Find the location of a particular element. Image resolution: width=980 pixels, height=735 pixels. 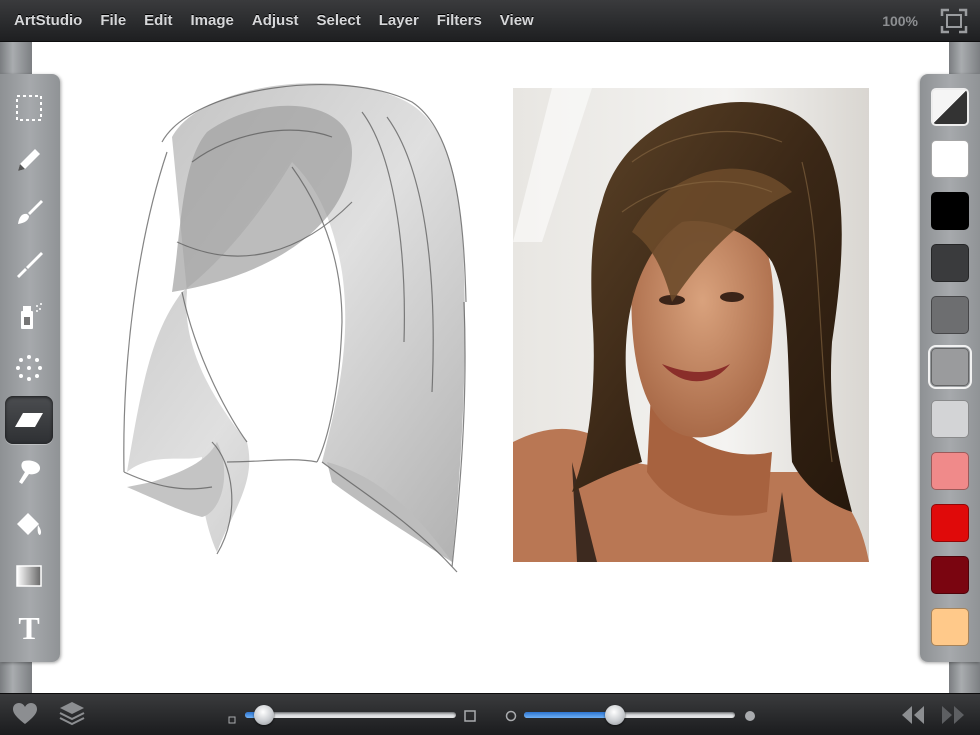

tool-smudge-finger is located at coordinates (29, 472).